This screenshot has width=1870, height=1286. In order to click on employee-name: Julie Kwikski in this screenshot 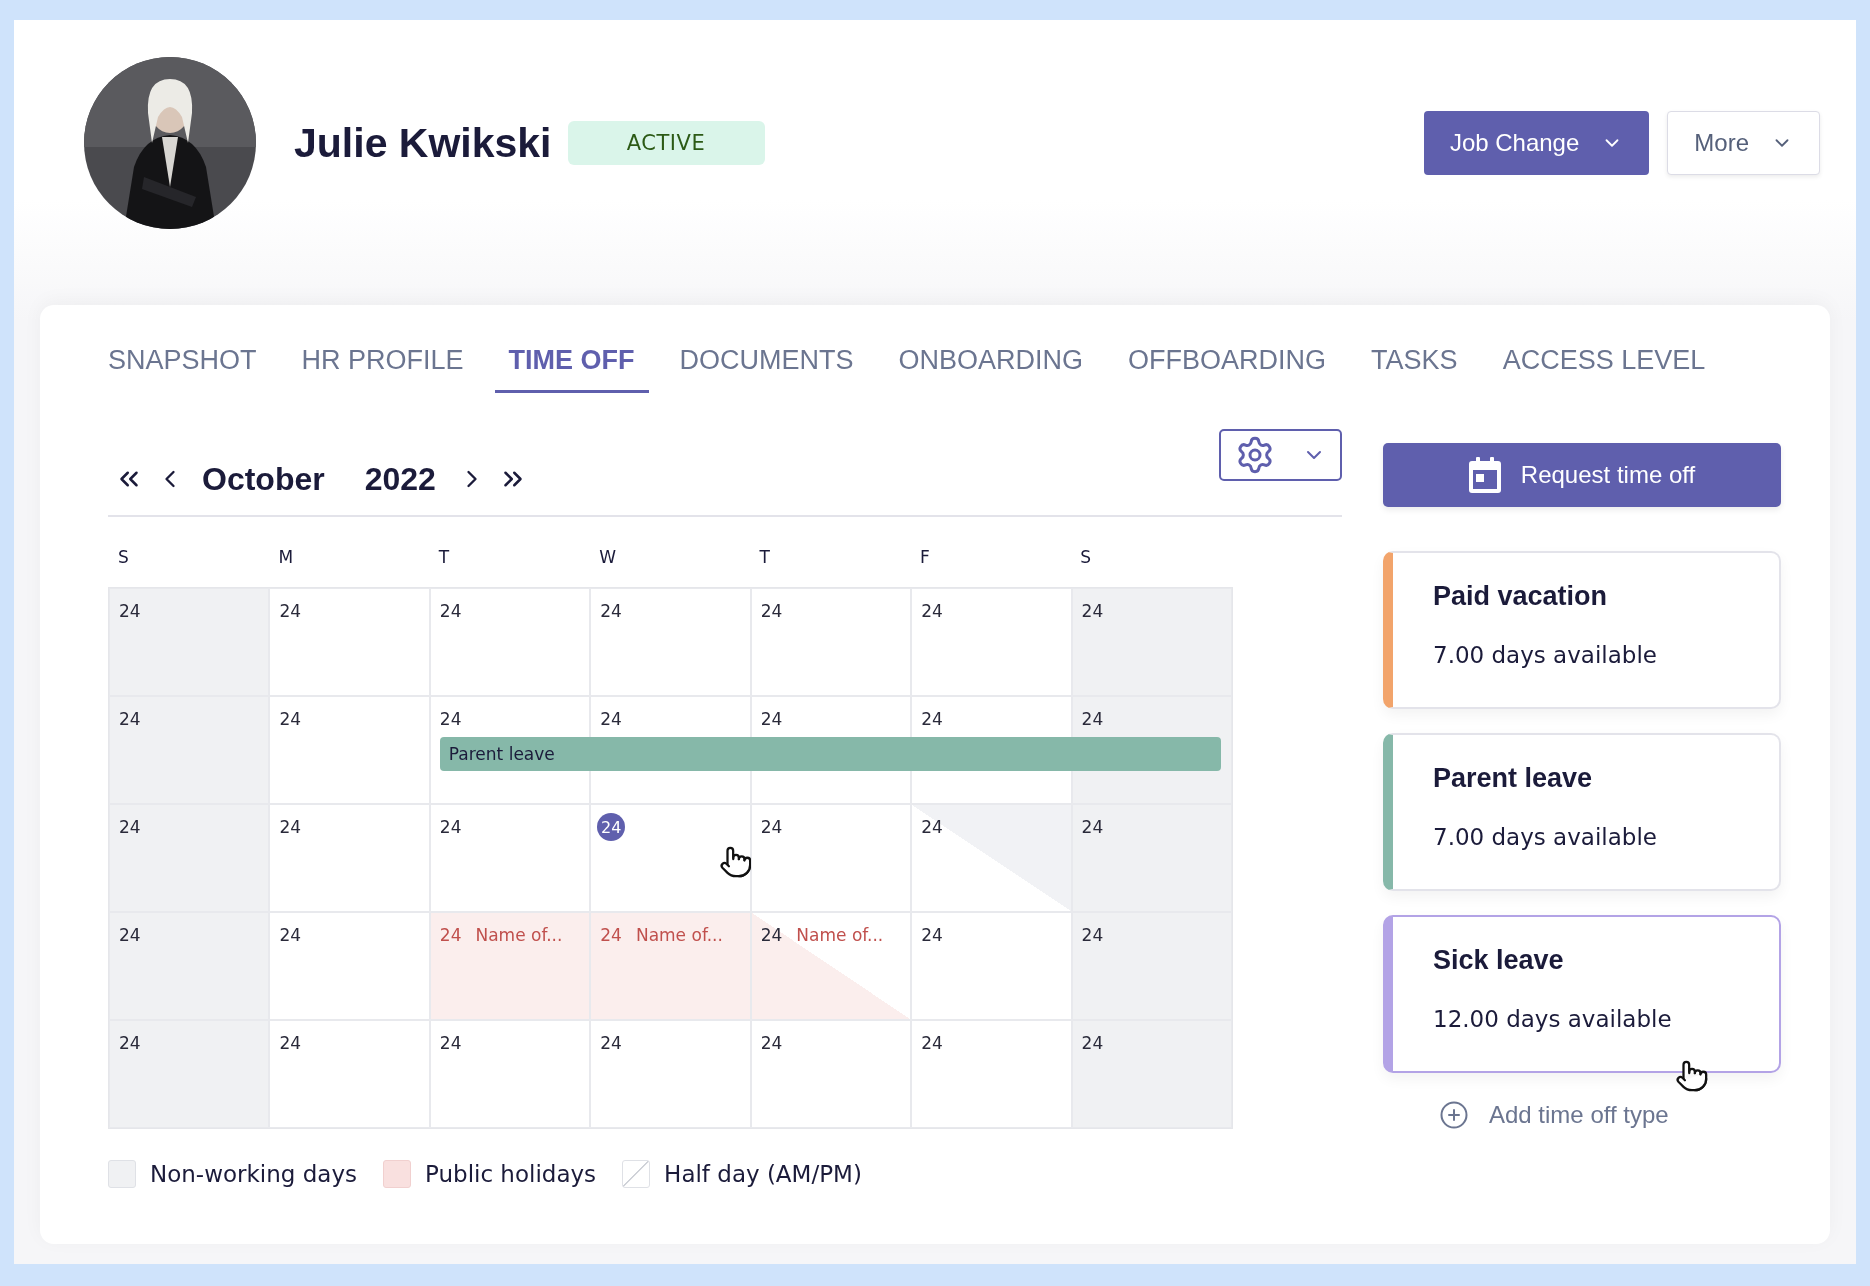, I will do `click(423, 143)`.